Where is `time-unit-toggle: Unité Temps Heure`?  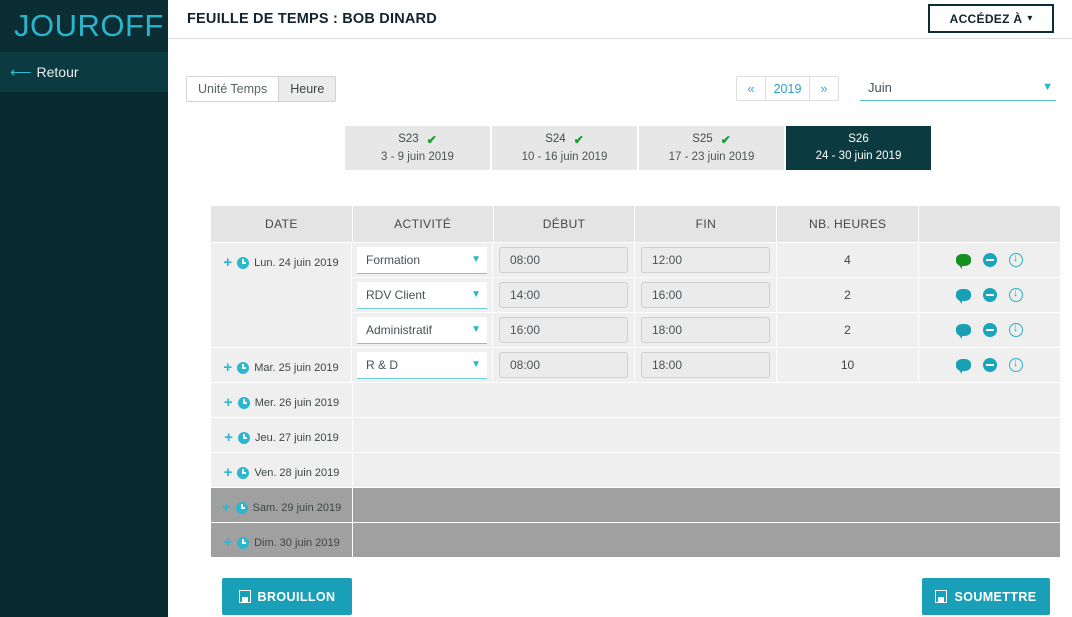
time-unit-toggle: Unité Temps Heure is located at coordinates (261, 89).